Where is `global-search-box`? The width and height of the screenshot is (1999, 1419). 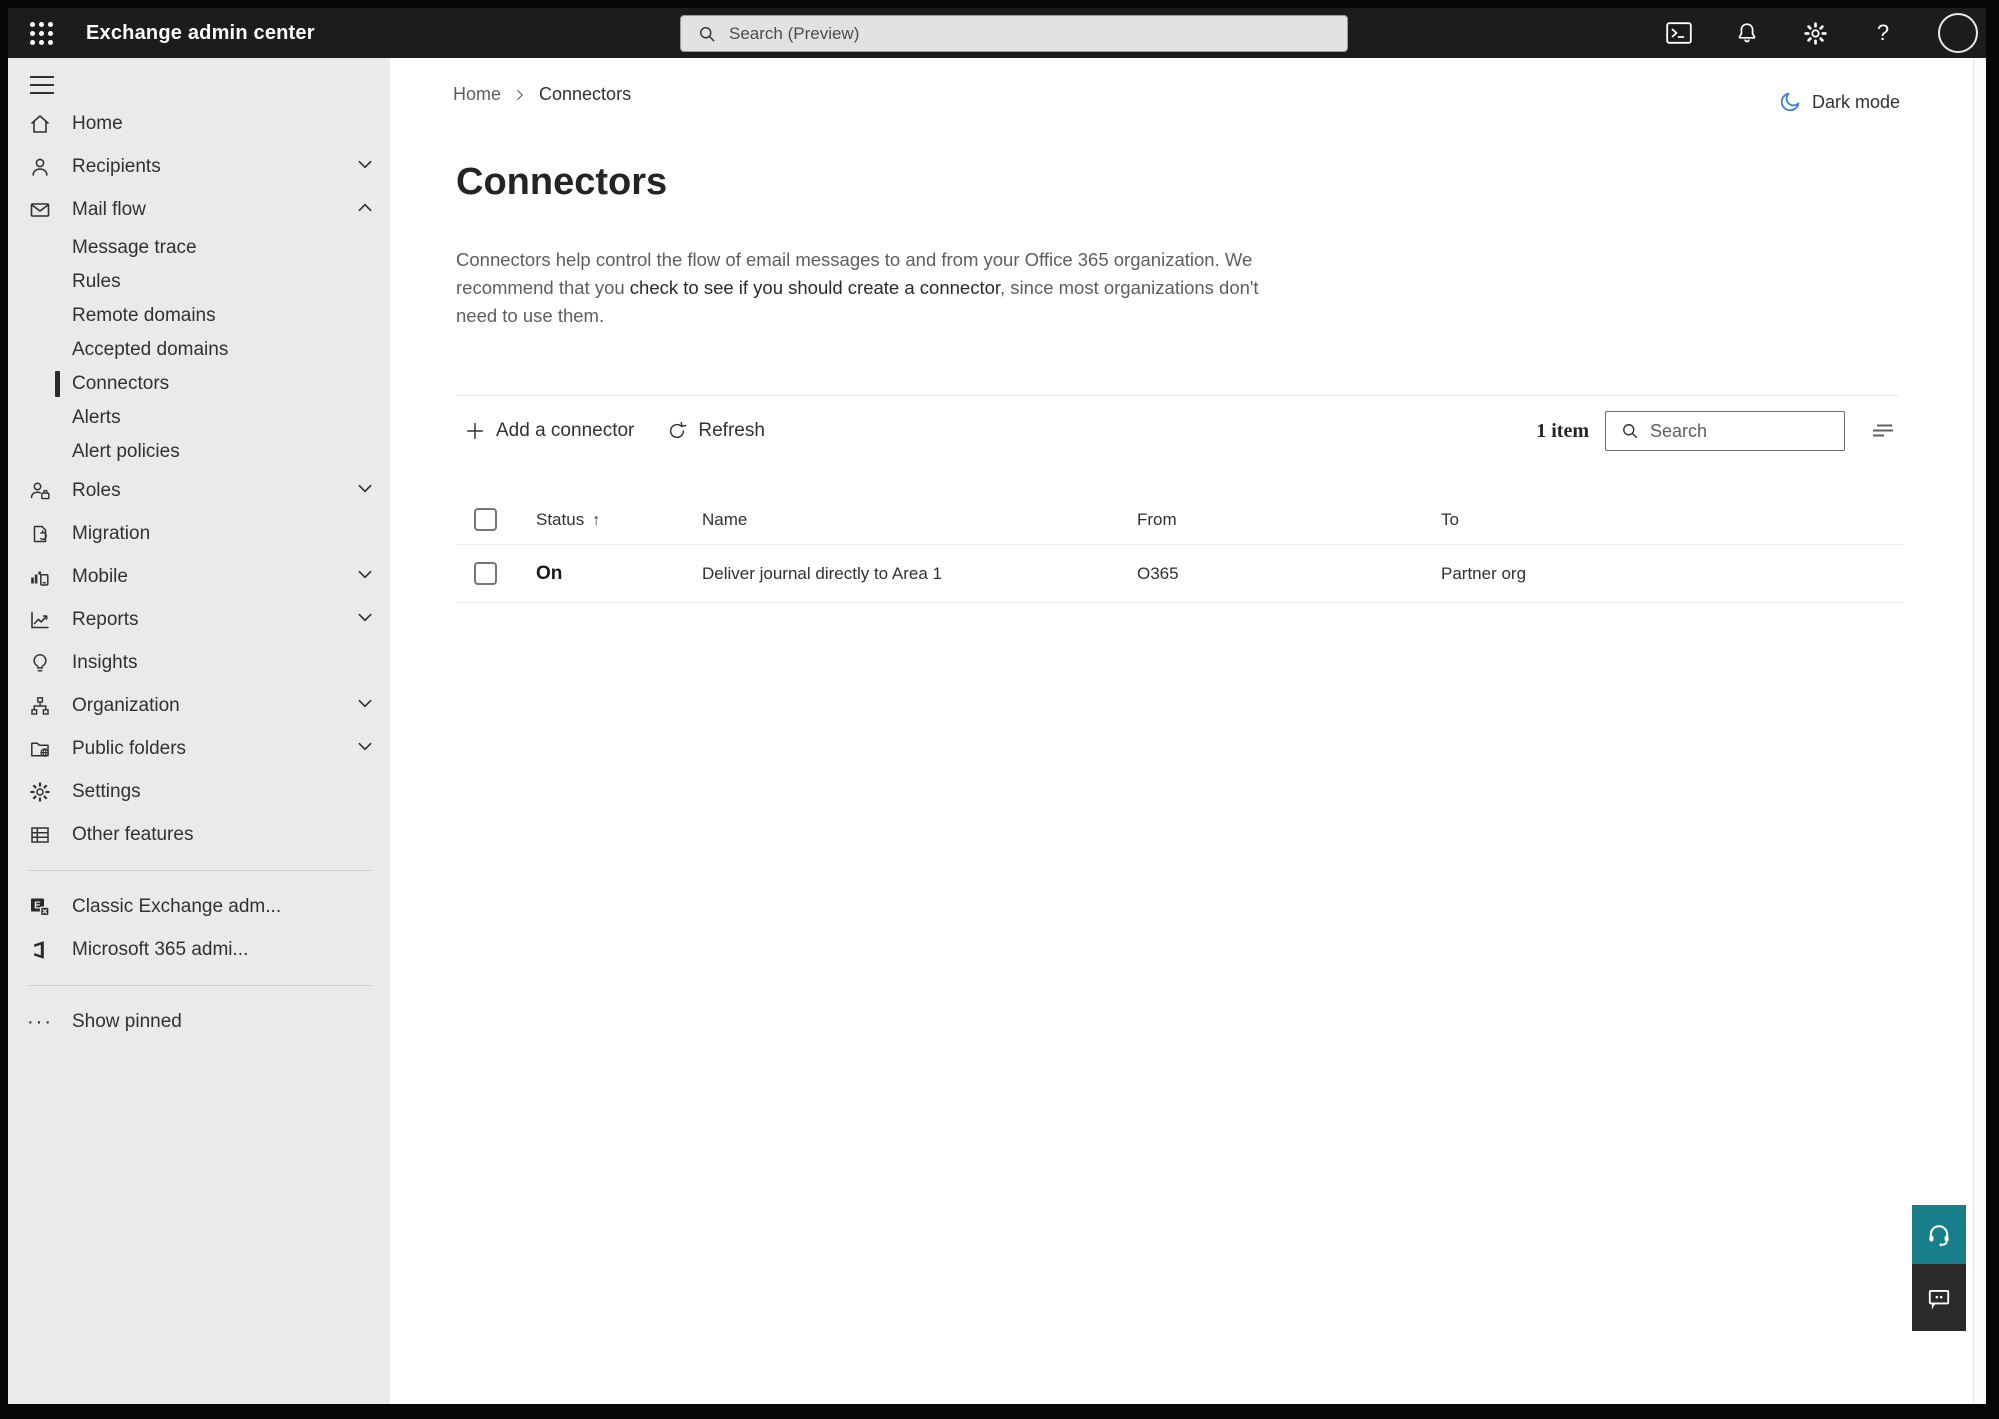
global-search-box is located at coordinates (1014, 33).